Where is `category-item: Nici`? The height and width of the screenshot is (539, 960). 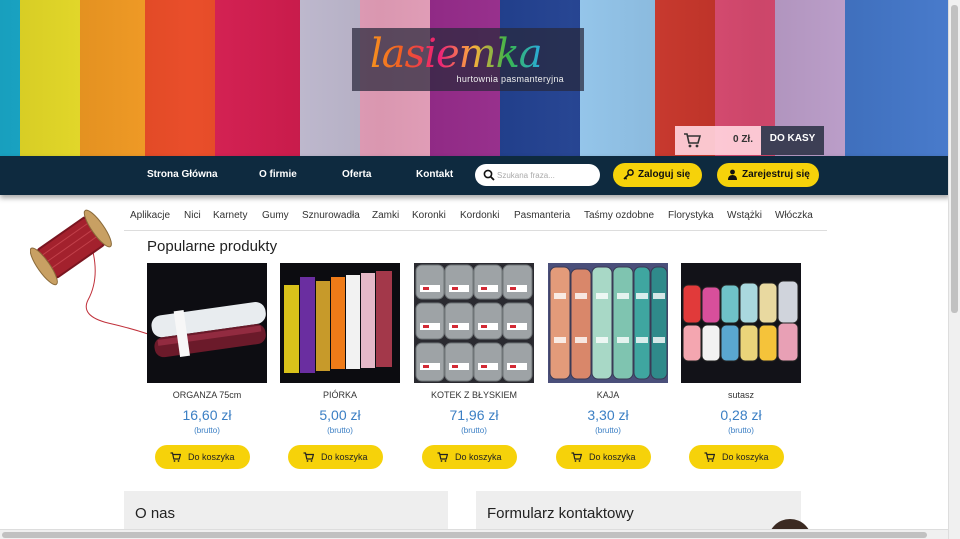
category-item: Nici is located at coordinates (192, 215).